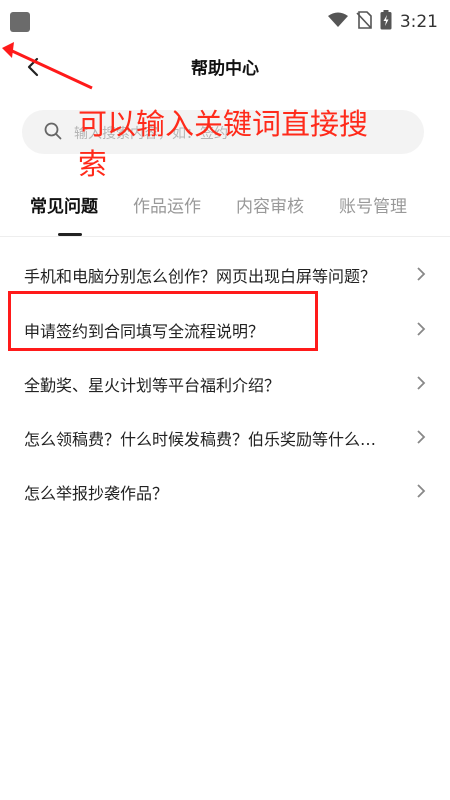 The image size is (450, 800). What do you see at coordinates (373, 204) in the screenshot?
I see `tab-account-management: 账号管理` at bounding box center [373, 204].